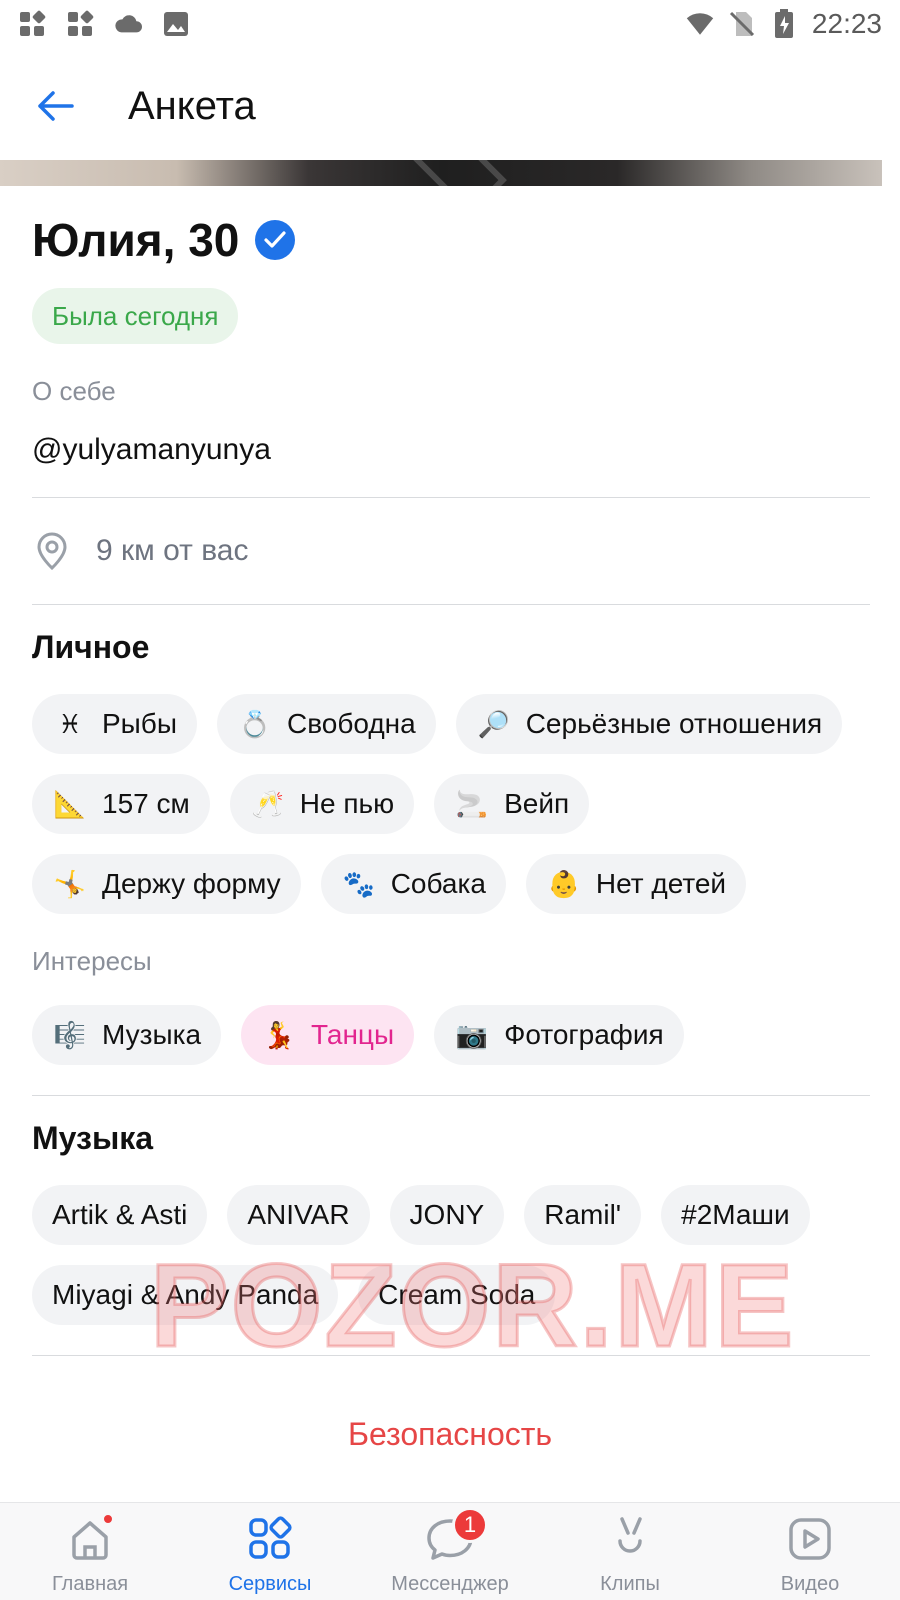 Image resolution: width=900 pixels, height=1600 pixels. What do you see at coordinates (322, 804) in the screenshot?
I see `chip-alcohol: 🥂 Не пью` at bounding box center [322, 804].